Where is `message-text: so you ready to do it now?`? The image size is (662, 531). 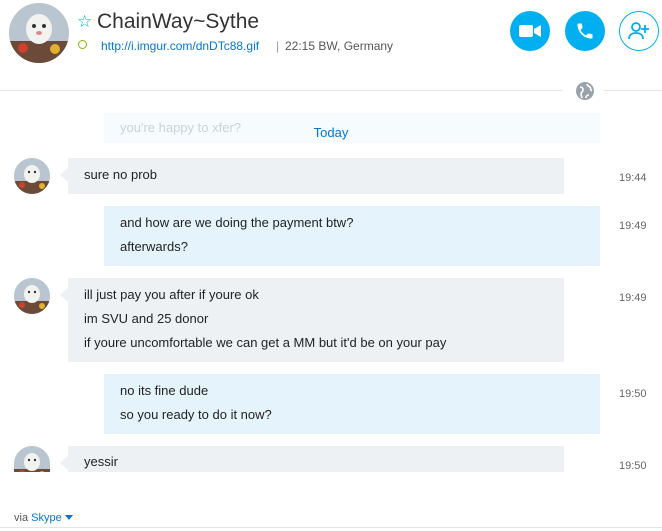 message-text: so you ready to do it now? is located at coordinates (196, 414).